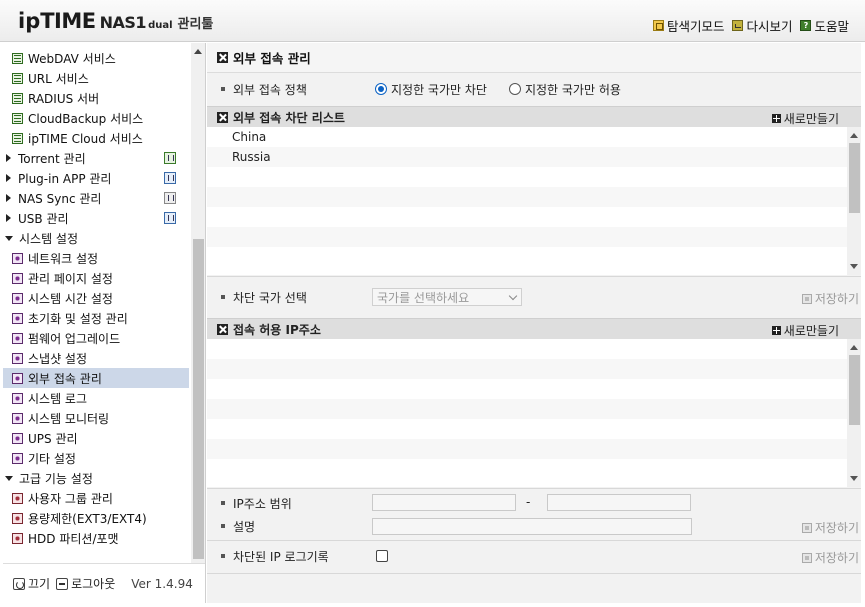 This screenshot has height=607, width=865. I want to click on logout-button: 로그아웃, so click(85, 583).